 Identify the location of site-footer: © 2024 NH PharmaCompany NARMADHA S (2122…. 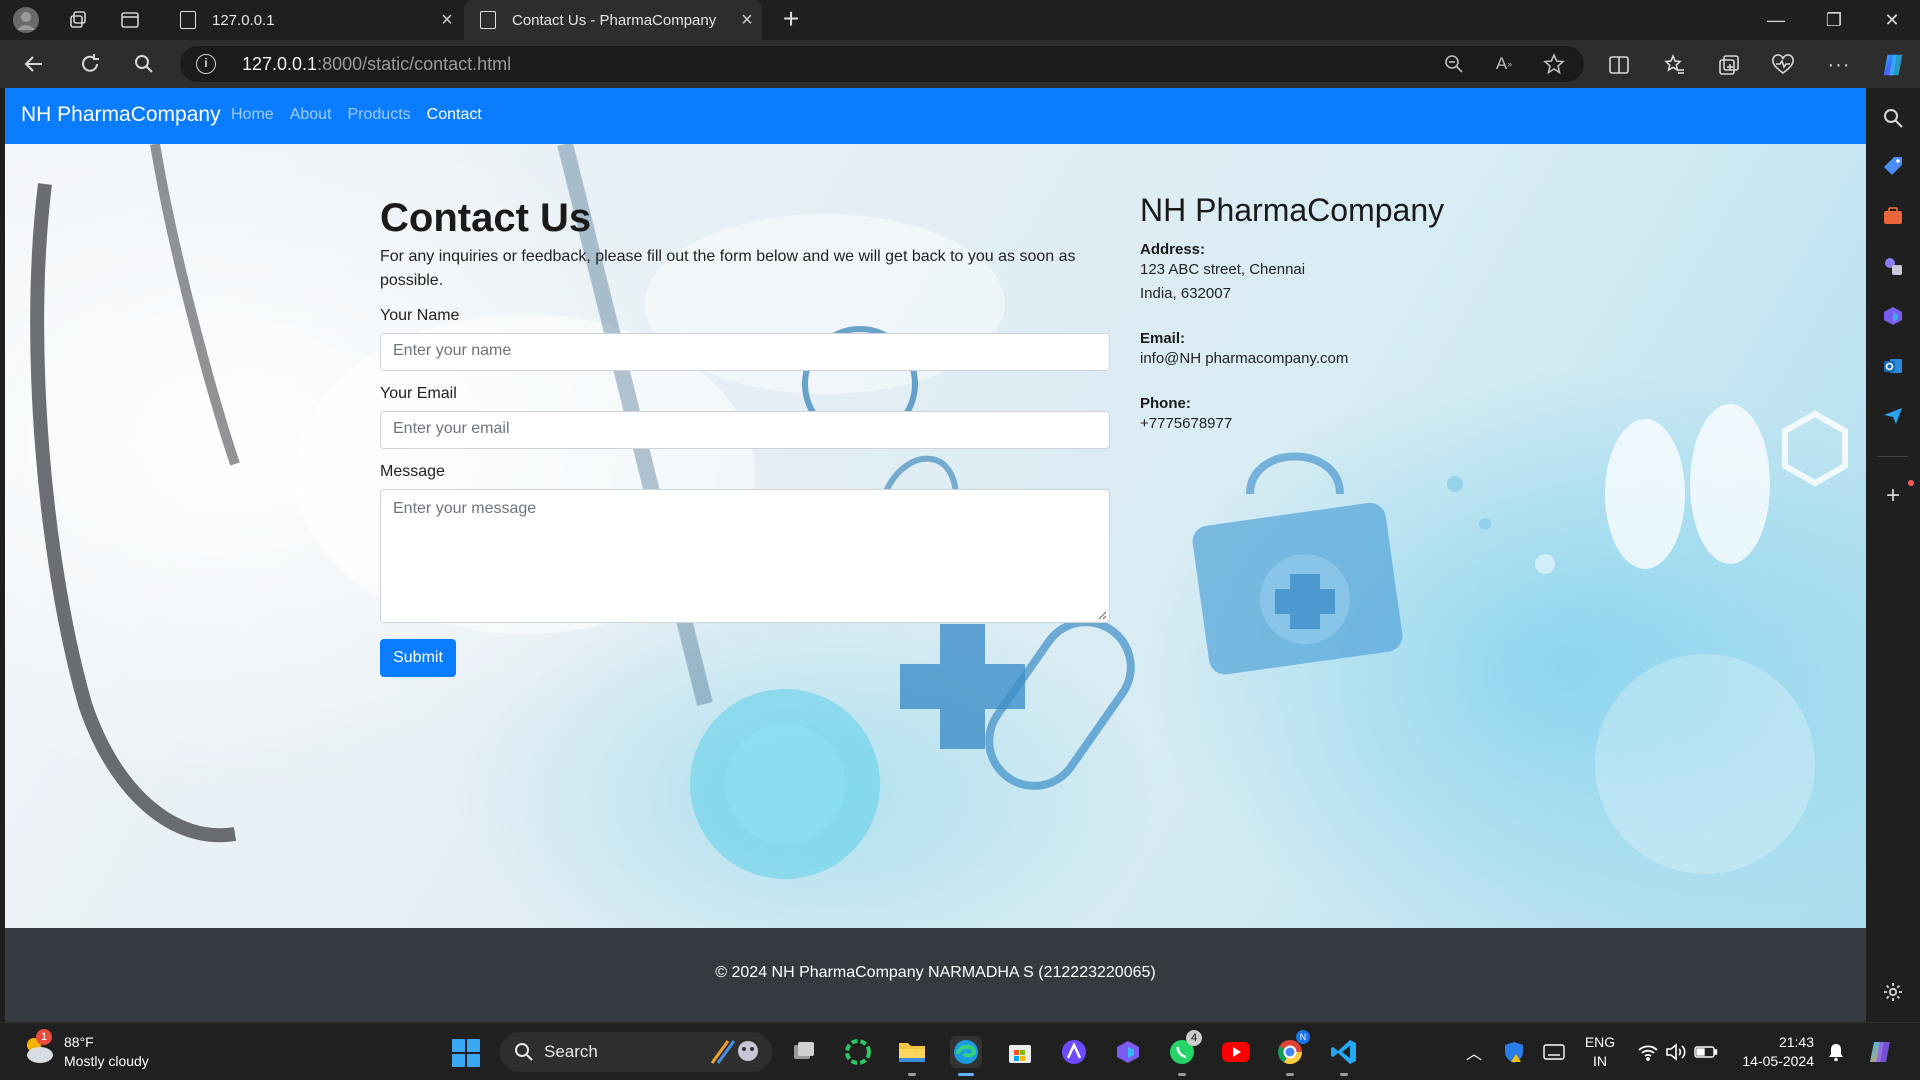
(935, 975).